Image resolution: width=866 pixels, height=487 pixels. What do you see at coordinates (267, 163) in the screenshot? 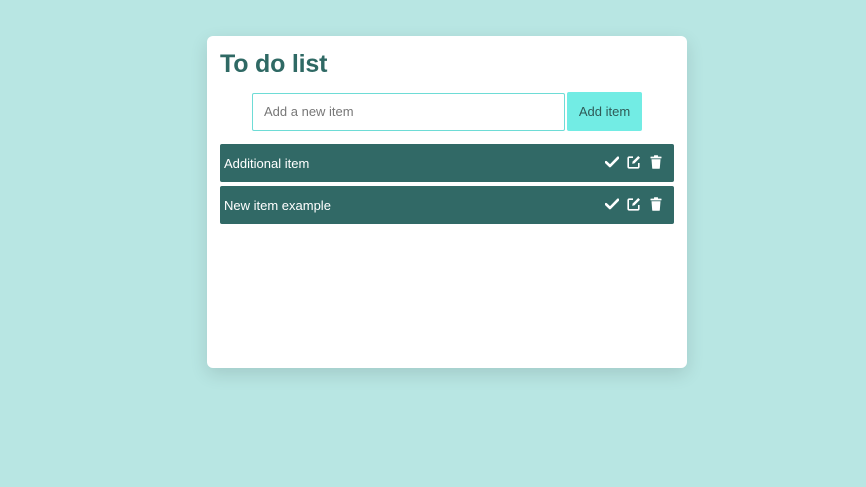
I see `item-text: Additional item` at bounding box center [267, 163].